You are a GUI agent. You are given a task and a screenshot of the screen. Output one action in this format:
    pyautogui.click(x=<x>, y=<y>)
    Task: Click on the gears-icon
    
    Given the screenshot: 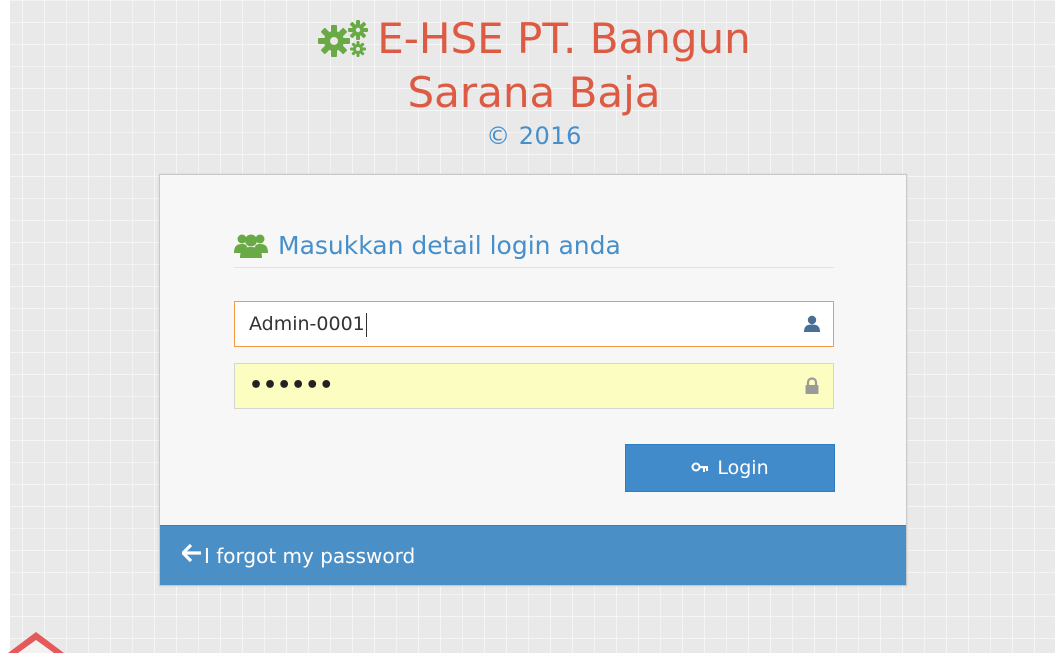 What is the action you would take?
    pyautogui.click(x=344, y=43)
    